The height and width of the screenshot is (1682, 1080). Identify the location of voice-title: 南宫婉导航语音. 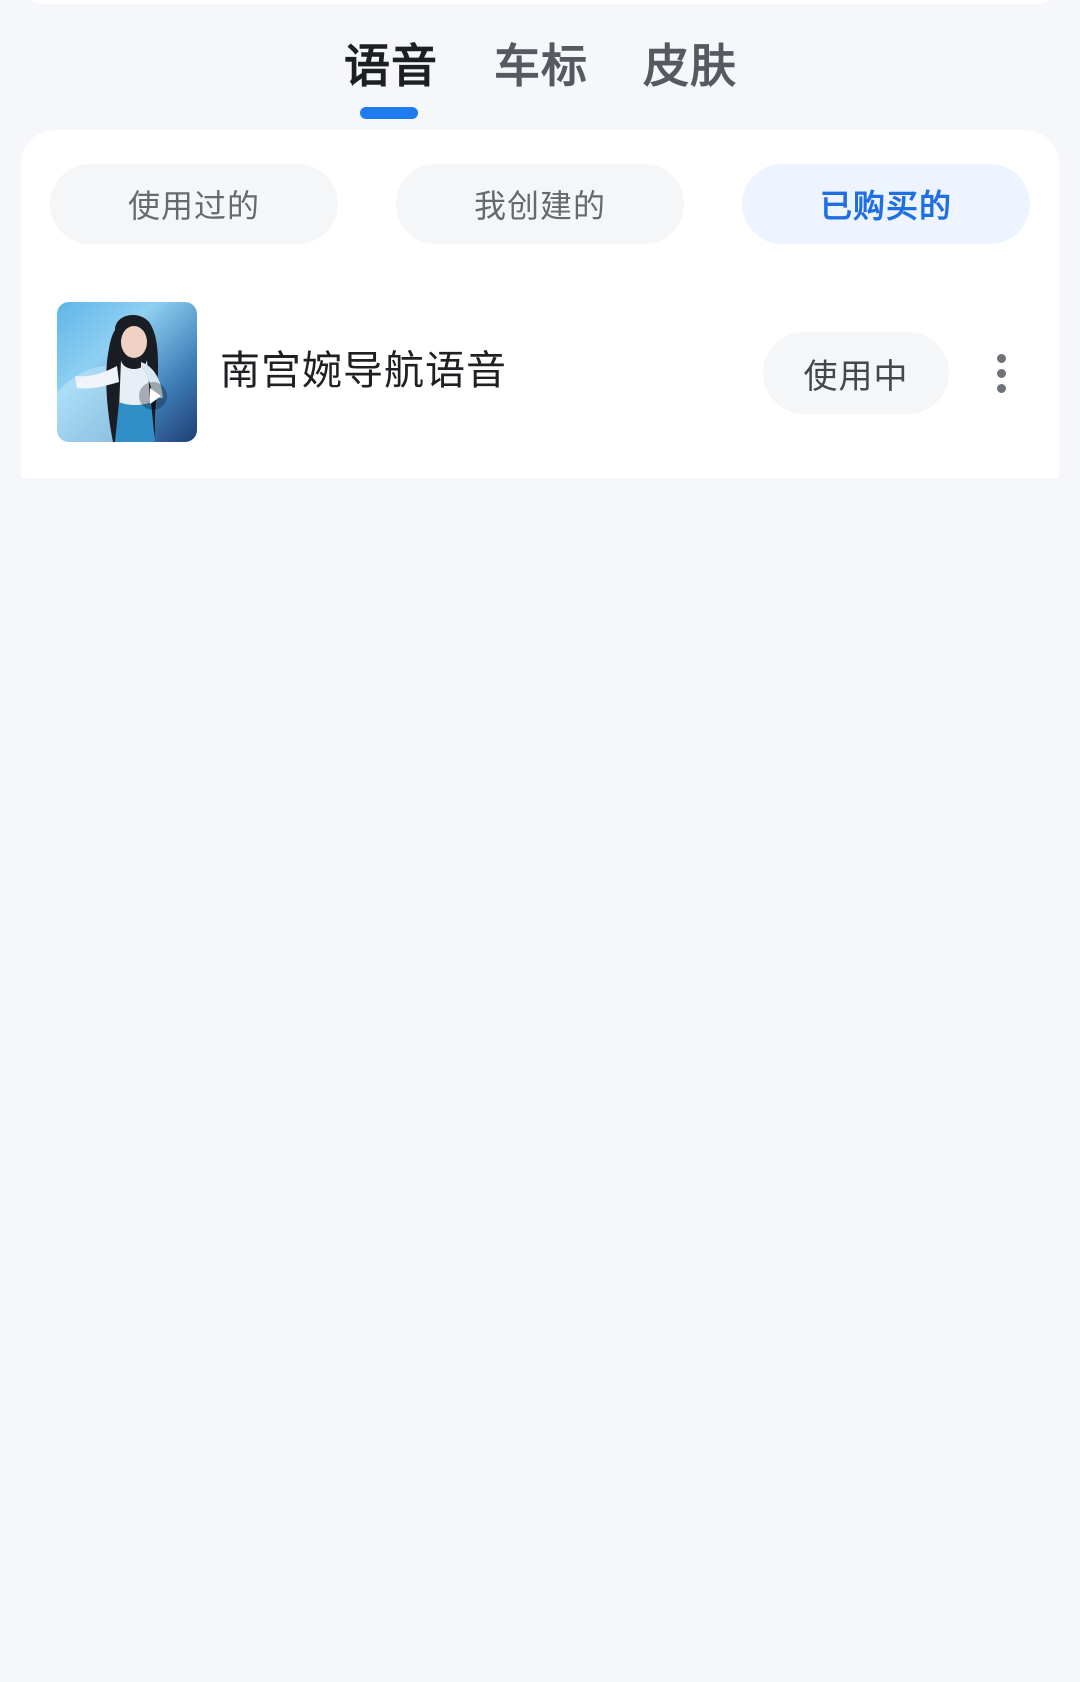
(363, 371).